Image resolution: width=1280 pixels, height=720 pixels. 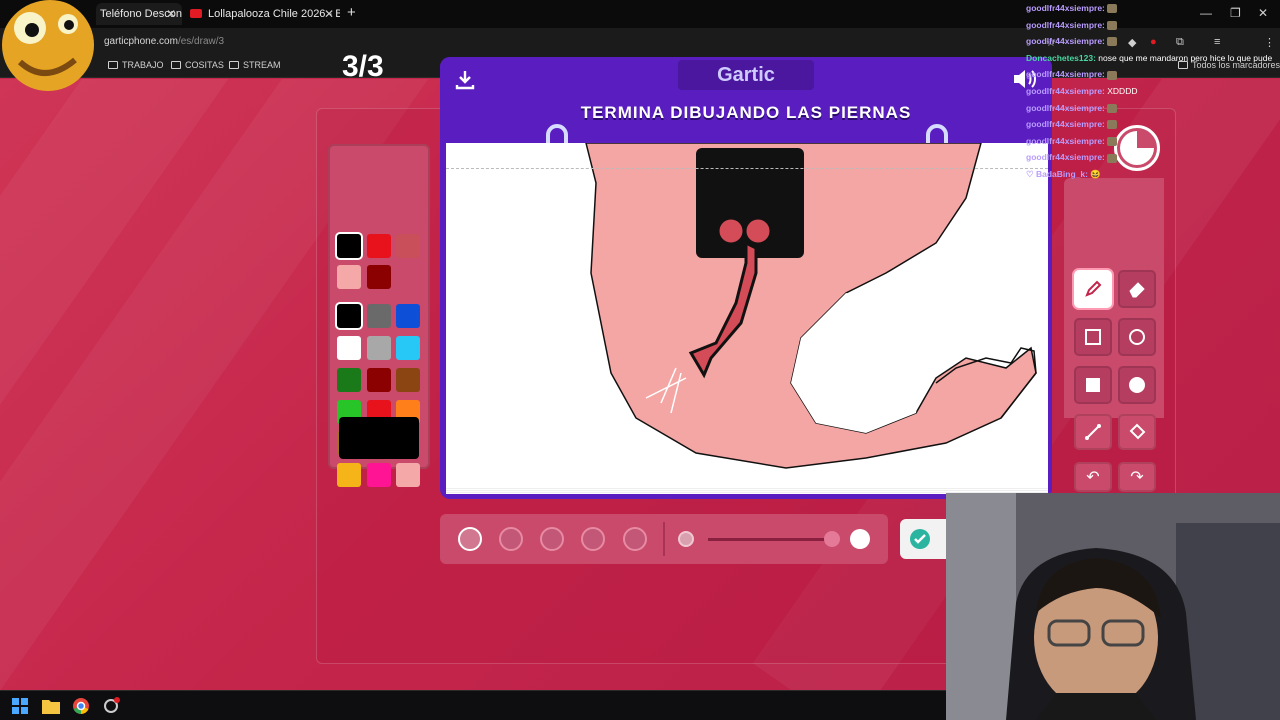 I want to click on notebook-header: Gartic TERMINA DIBUJANDO LAS PIERNAS, so click(x=746, y=98).